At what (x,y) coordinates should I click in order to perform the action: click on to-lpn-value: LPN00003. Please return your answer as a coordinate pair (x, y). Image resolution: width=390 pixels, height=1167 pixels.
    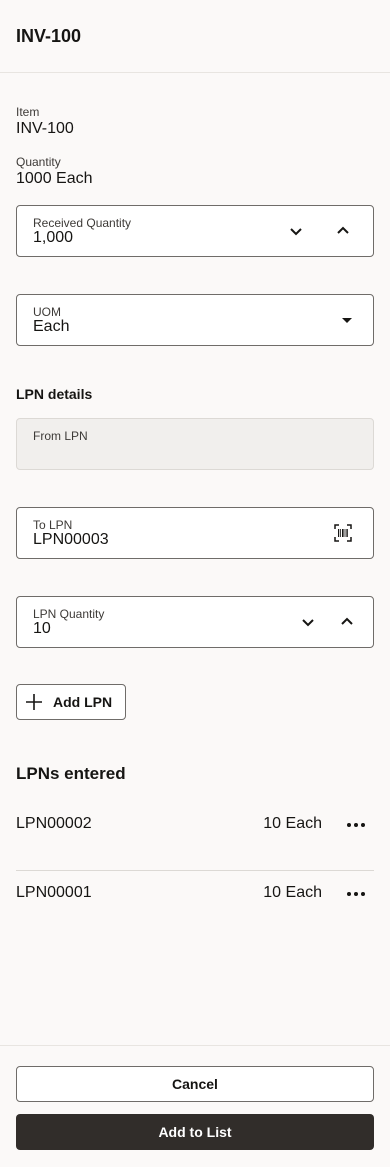
    Looking at the image, I should click on (71, 540).